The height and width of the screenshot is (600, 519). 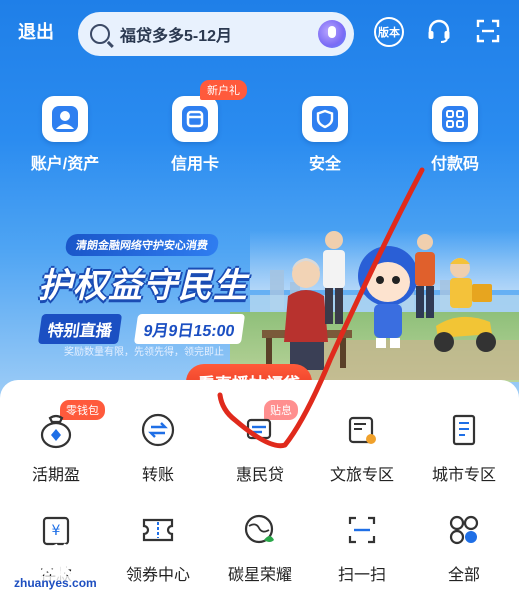 I want to click on menu-label: 转账, so click(x=157, y=475).